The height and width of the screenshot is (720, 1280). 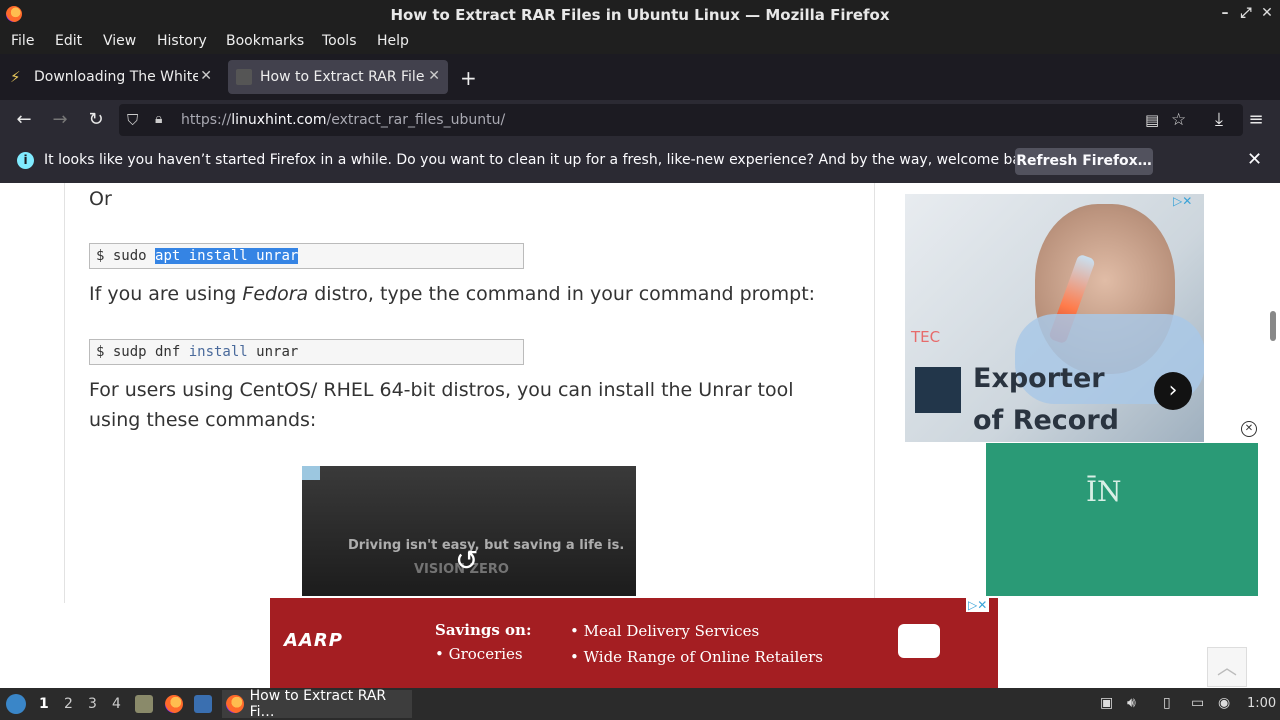 What do you see at coordinates (1173, 391) in the screenshot?
I see `chevron-right-icon: ›` at bounding box center [1173, 391].